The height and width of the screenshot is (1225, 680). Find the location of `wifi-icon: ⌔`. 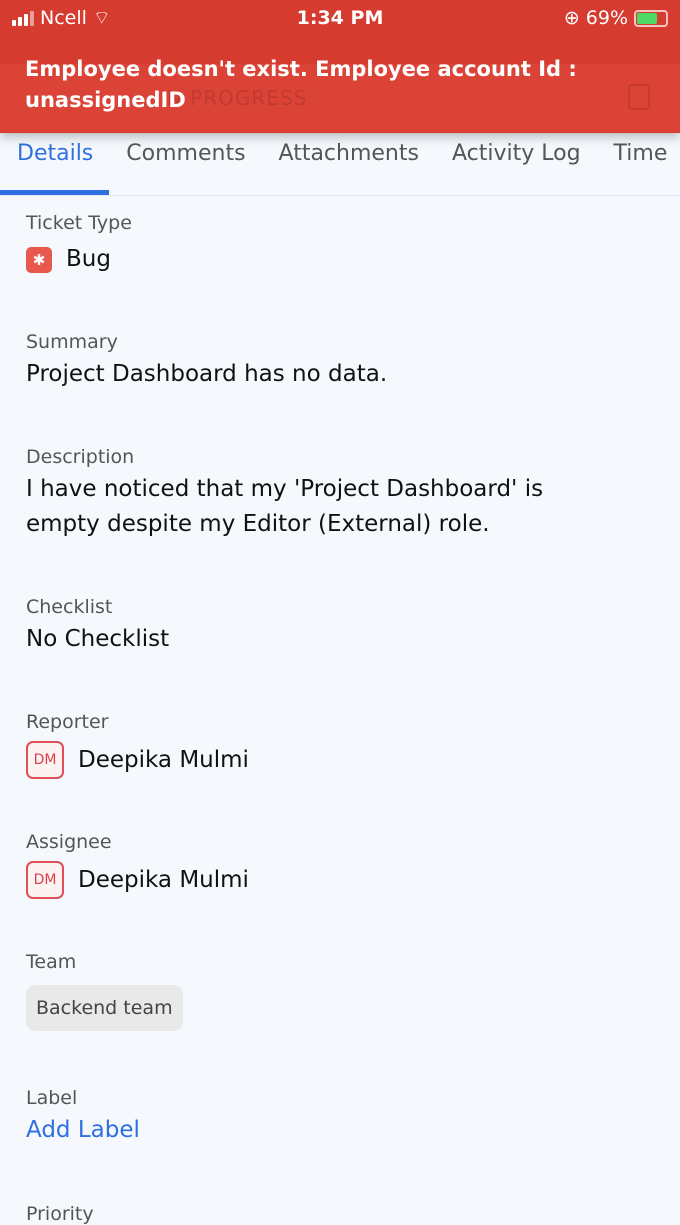

wifi-icon: ⌔ is located at coordinates (101, 18).